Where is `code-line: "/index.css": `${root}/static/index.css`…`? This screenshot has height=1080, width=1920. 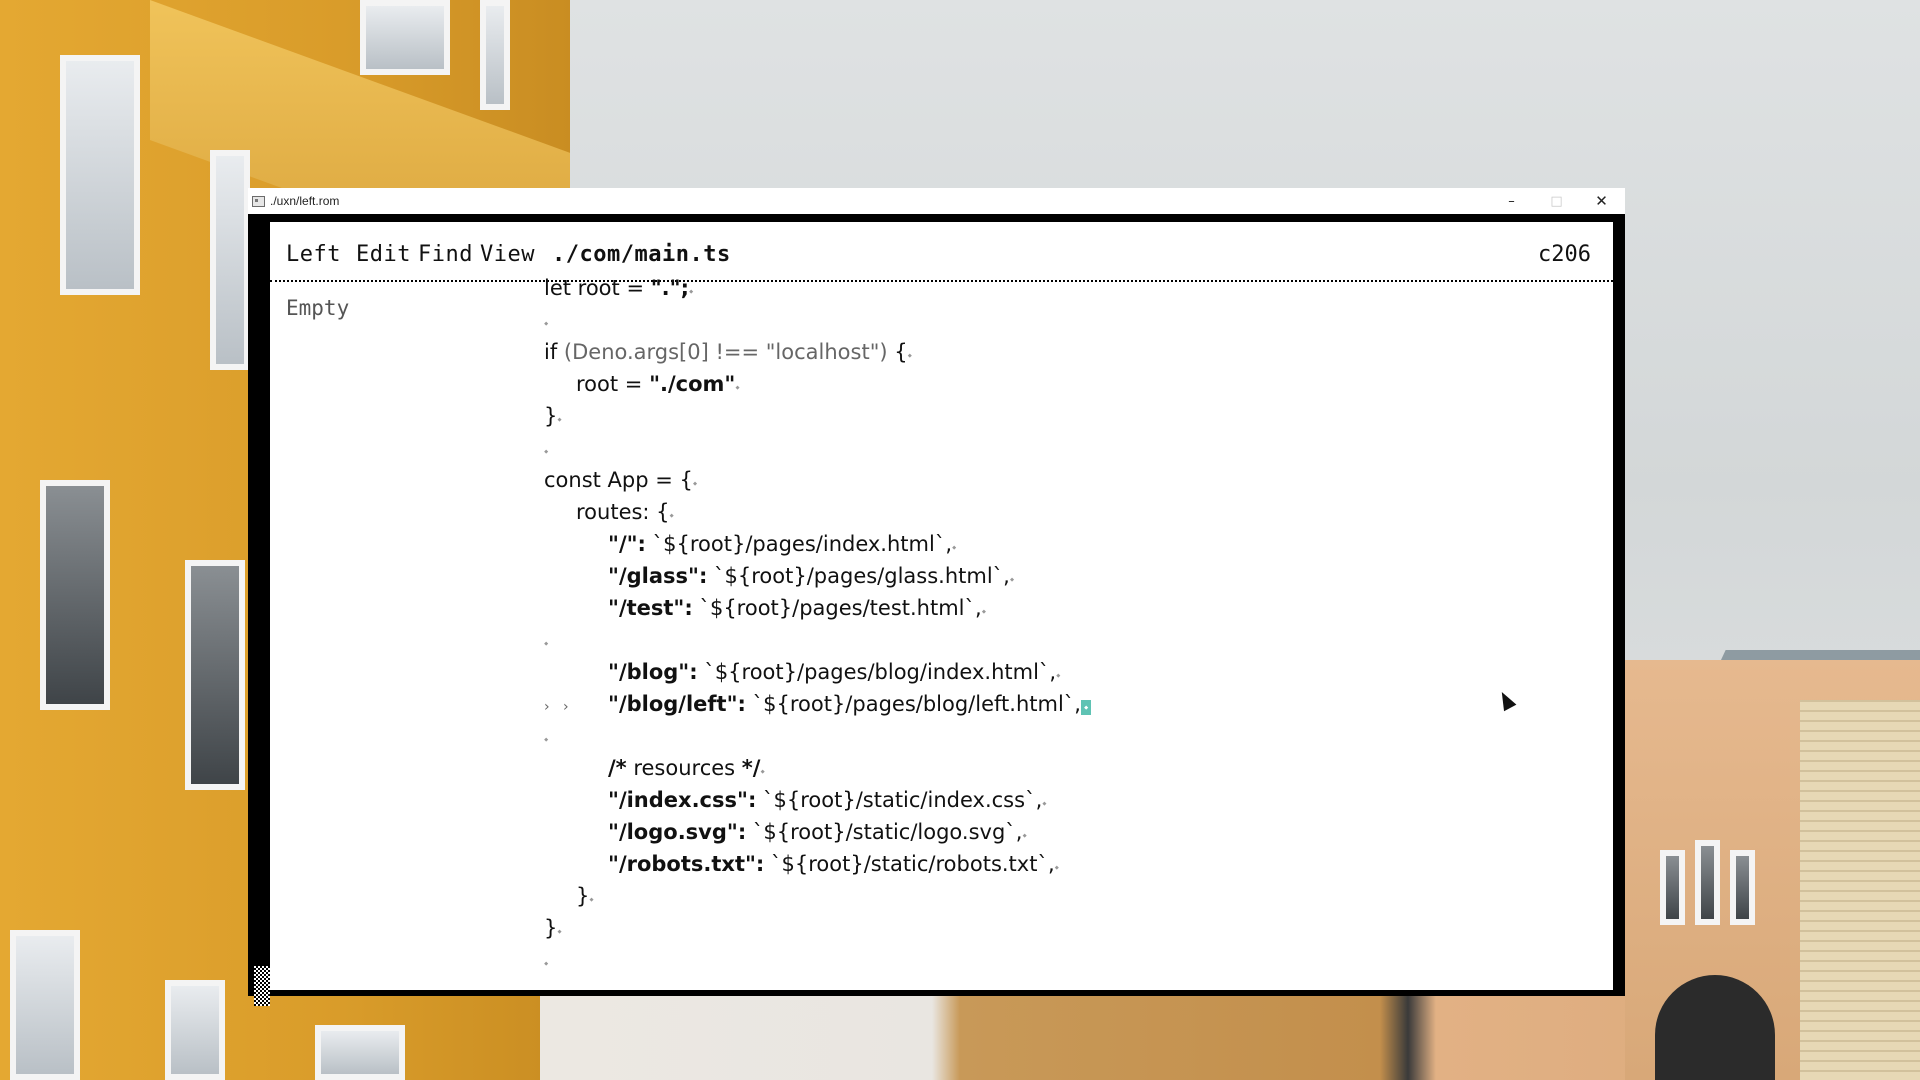
code-line: "/index.css": `${root}/static/index.css`… is located at coordinates (795, 804).